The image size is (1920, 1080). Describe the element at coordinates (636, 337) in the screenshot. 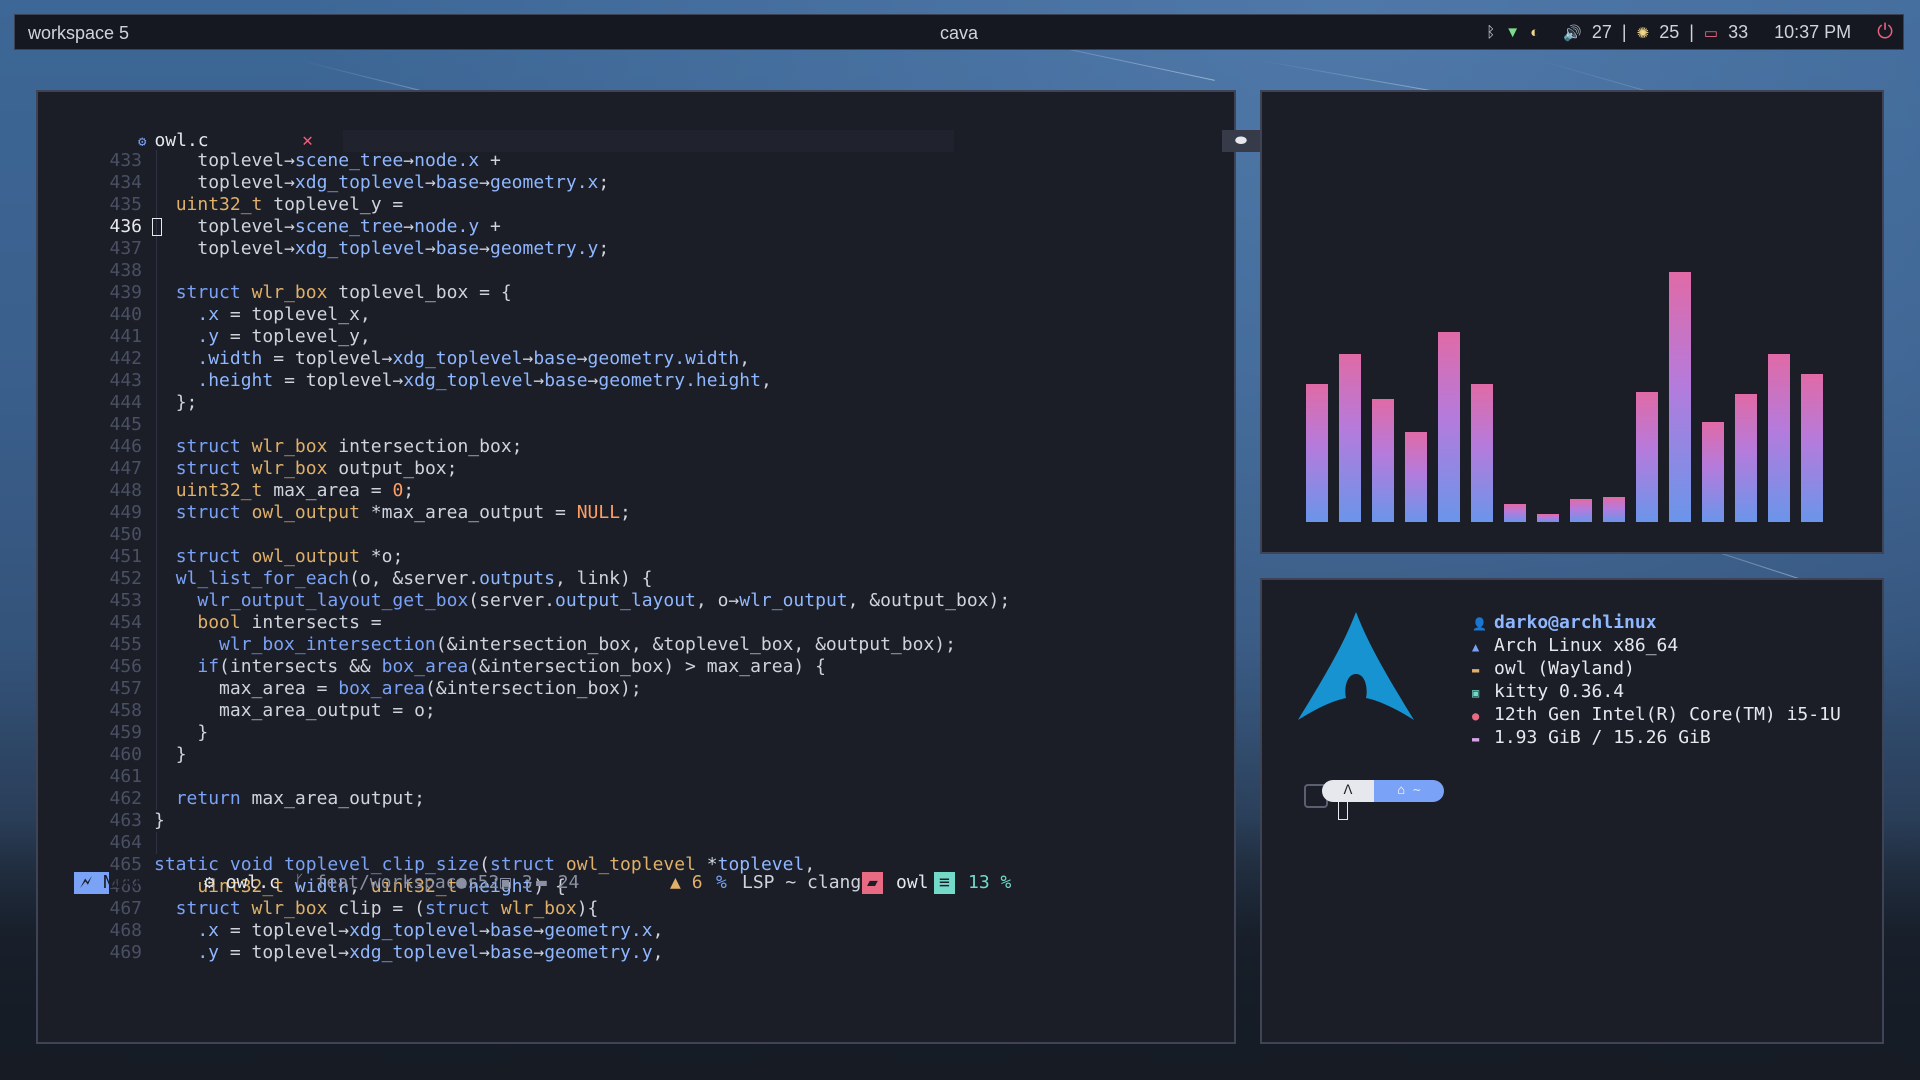

I see `code-line: 441 .y = toplevel_y,` at that location.